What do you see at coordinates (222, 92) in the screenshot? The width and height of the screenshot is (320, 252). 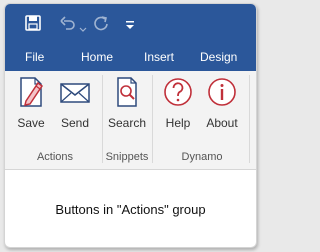 I see `info-icon` at bounding box center [222, 92].